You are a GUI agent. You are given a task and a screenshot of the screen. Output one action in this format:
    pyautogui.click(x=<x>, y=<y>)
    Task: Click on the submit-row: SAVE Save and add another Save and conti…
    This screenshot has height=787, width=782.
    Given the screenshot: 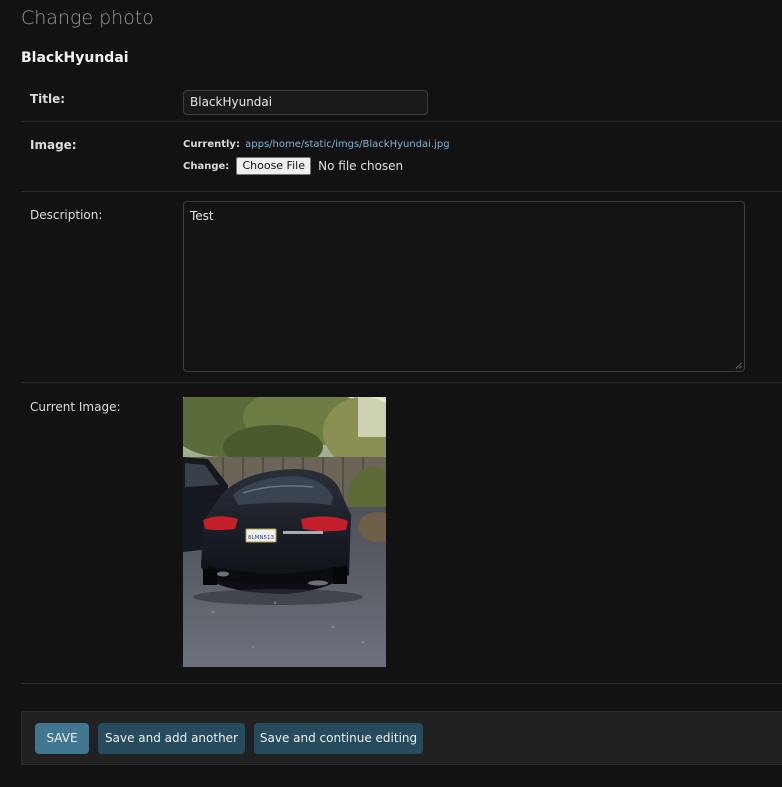 What is the action you would take?
    pyautogui.click(x=401, y=738)
    